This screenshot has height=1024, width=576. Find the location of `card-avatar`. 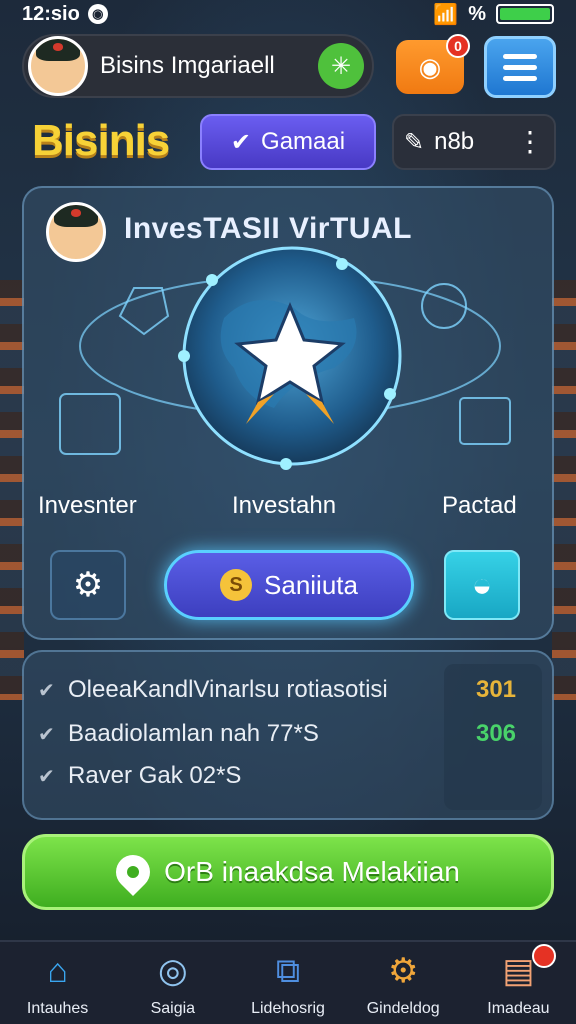

card-avatar is located at coordinates (76, 232).